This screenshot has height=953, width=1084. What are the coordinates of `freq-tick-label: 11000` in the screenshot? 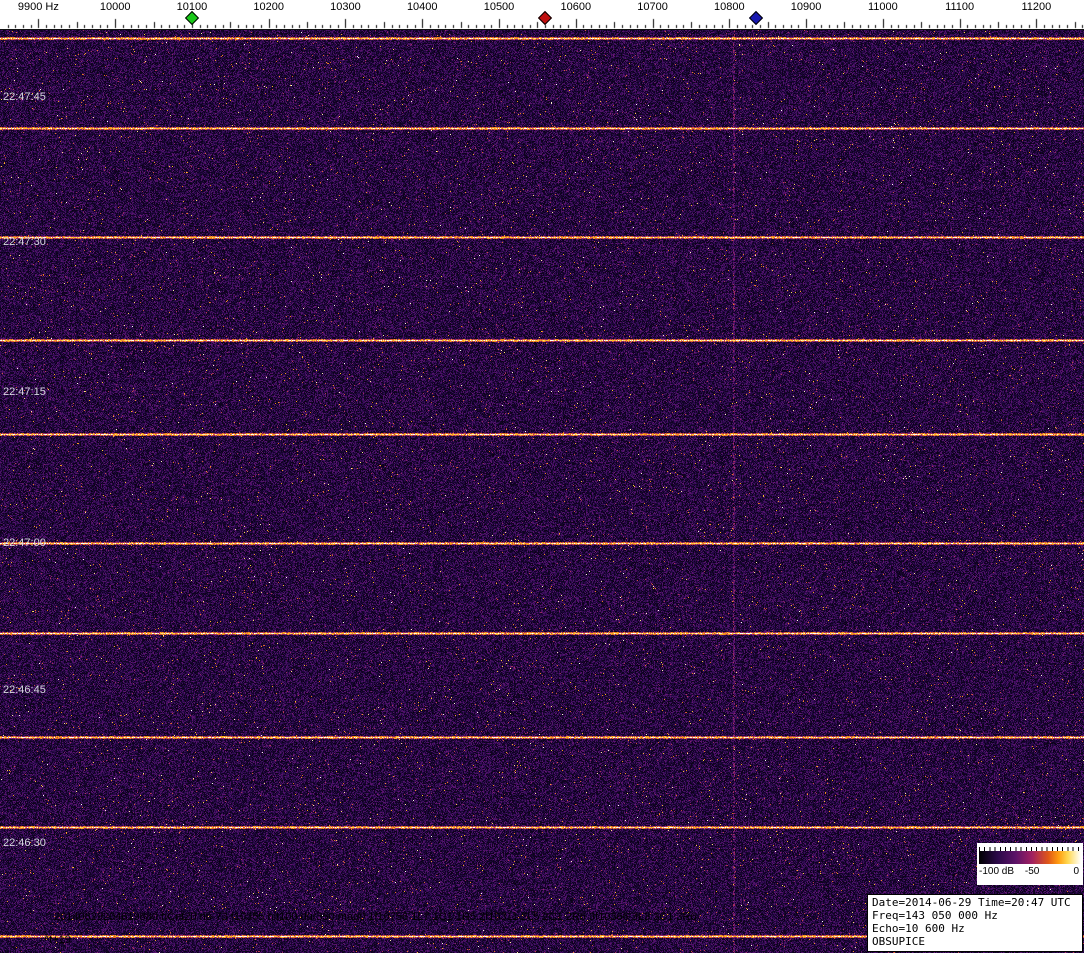 It's located at (882, 7).